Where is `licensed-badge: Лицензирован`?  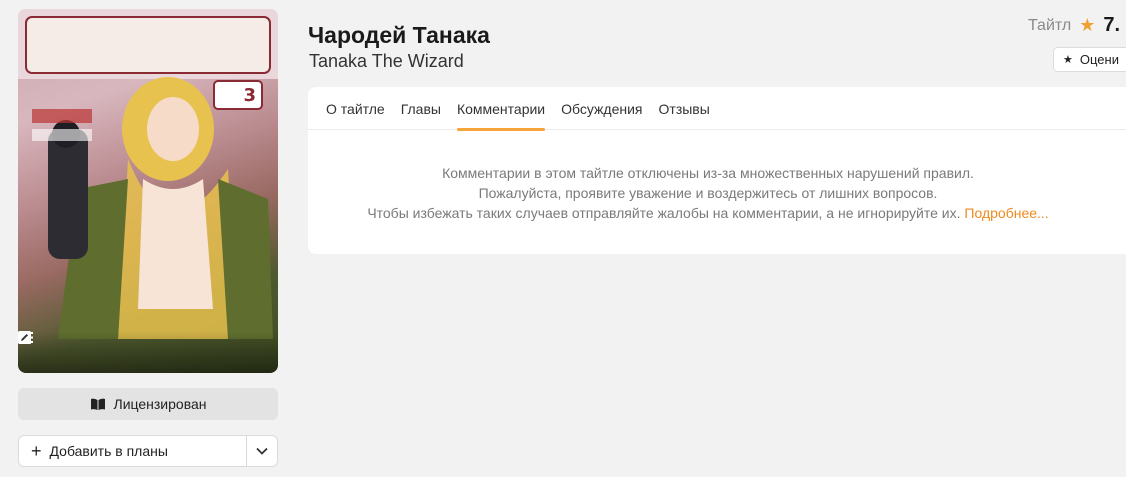 licensed-badge: Лицензирован is located at coordinates (148, 404).